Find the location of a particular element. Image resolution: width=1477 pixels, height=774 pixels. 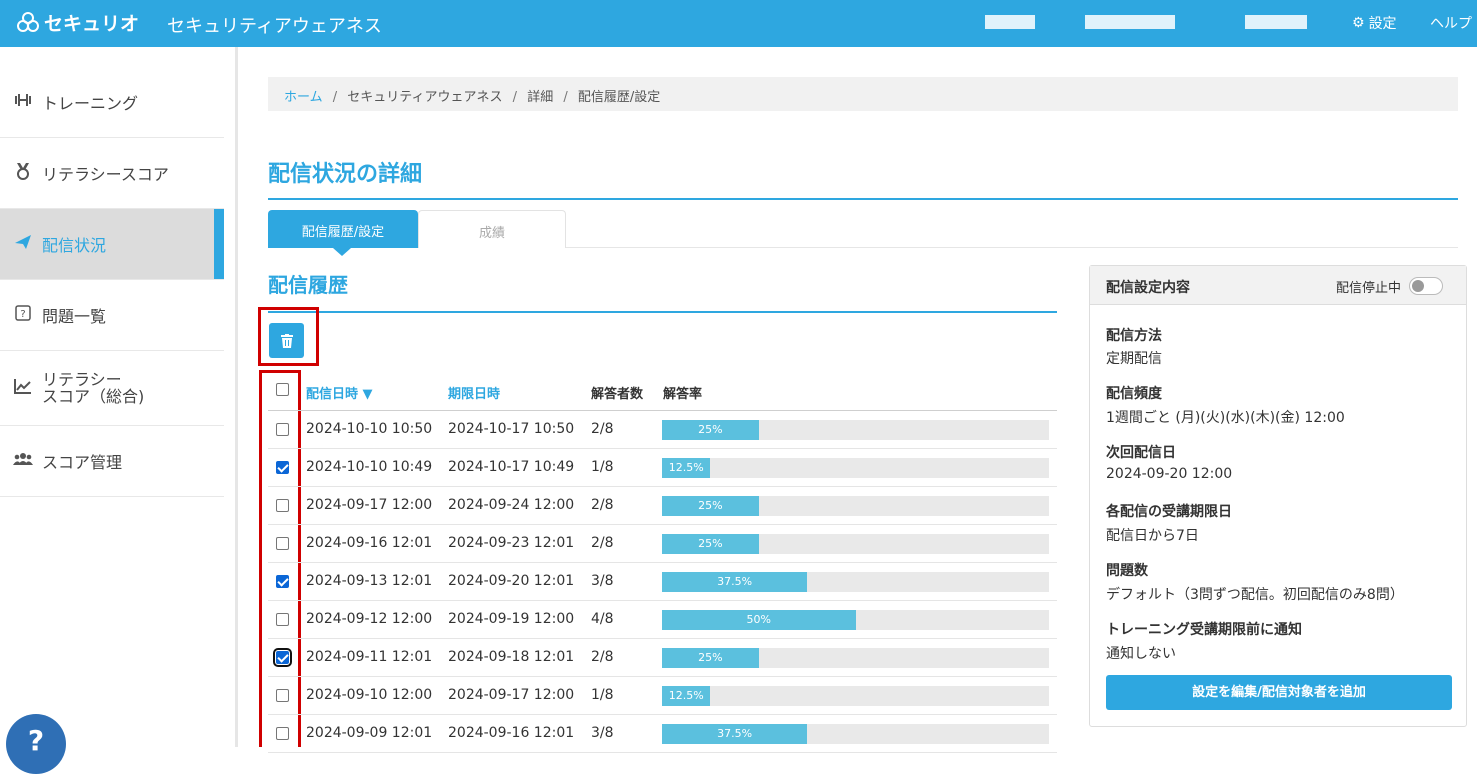

column-deadline: 期限日時 is located at coordinates (474, 392).